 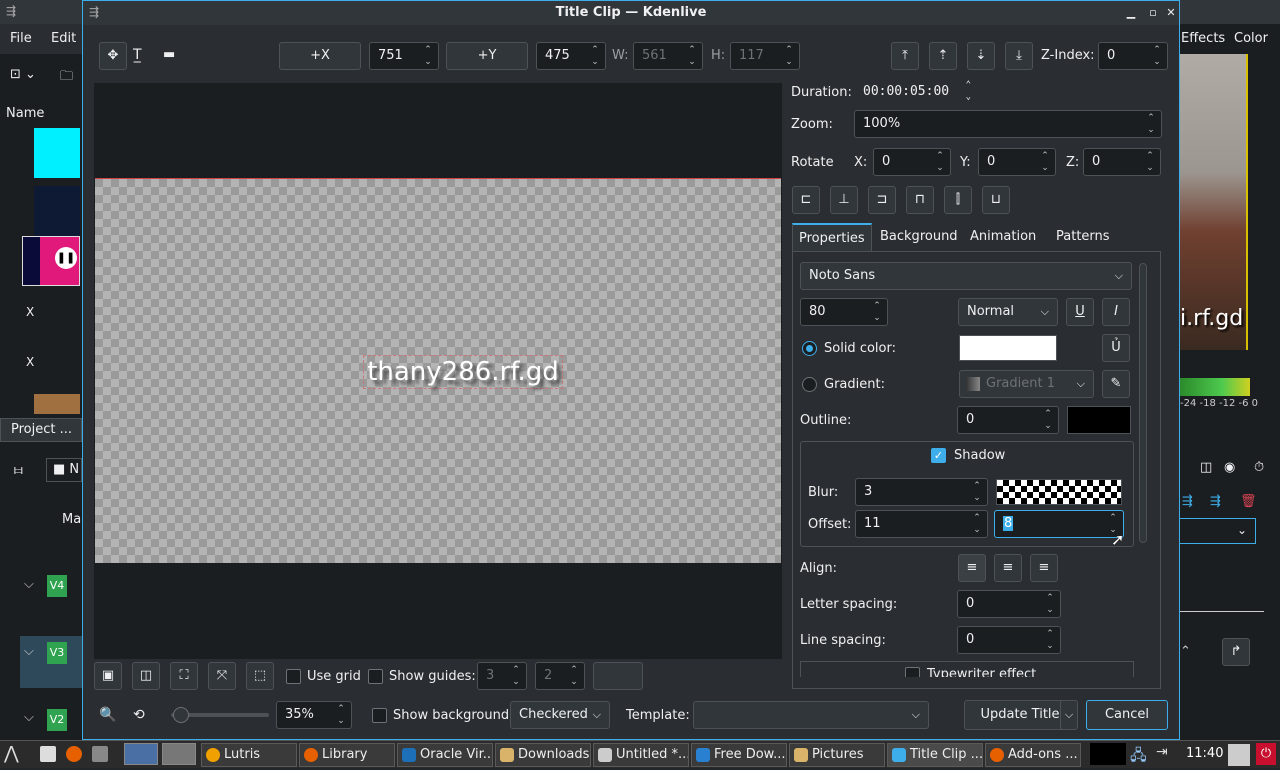 What do you see at coordinates (1218, 531) in the screenshot?
I see `effect-dropdown: ⌄` at bounding box center [1218, 531].